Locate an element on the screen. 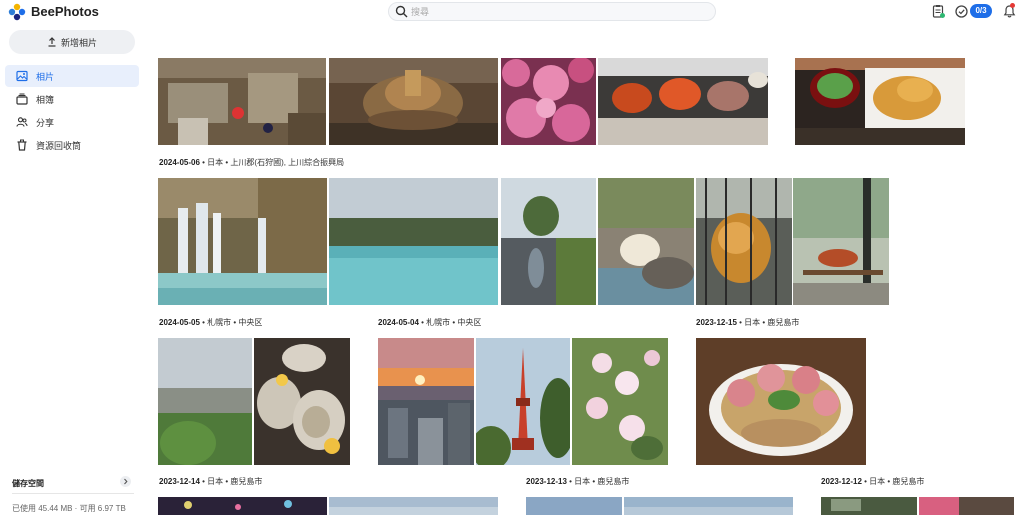 The height and width of the screenshot is (515, 1024). sidebar-item-photos: 相片 is located at coordinates (72, 76).